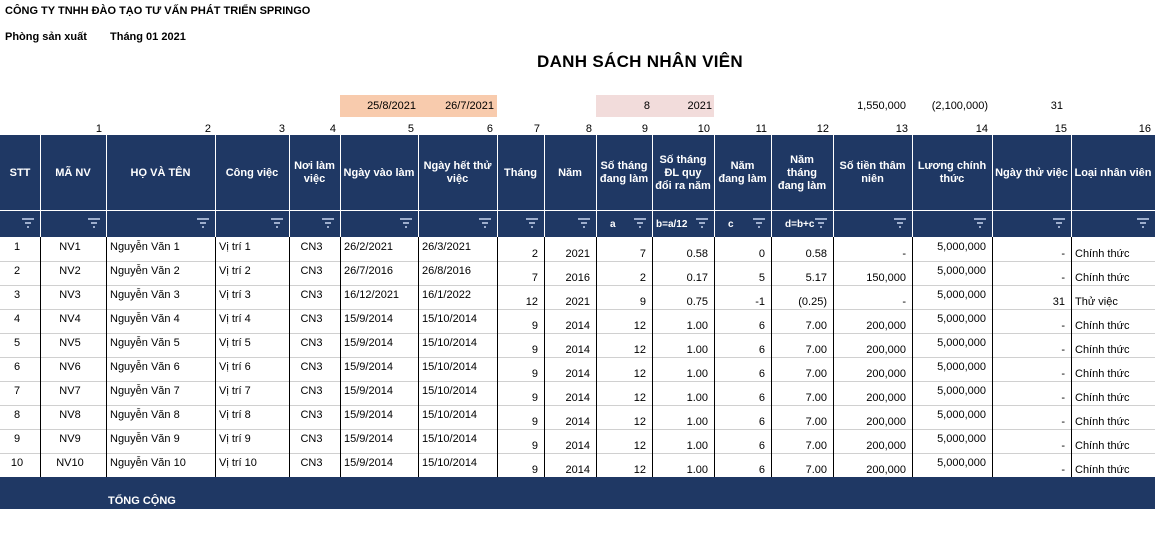 This screenshot has width=1155, height=538. I want to click on cell-thang: 9, so click(534, 374).